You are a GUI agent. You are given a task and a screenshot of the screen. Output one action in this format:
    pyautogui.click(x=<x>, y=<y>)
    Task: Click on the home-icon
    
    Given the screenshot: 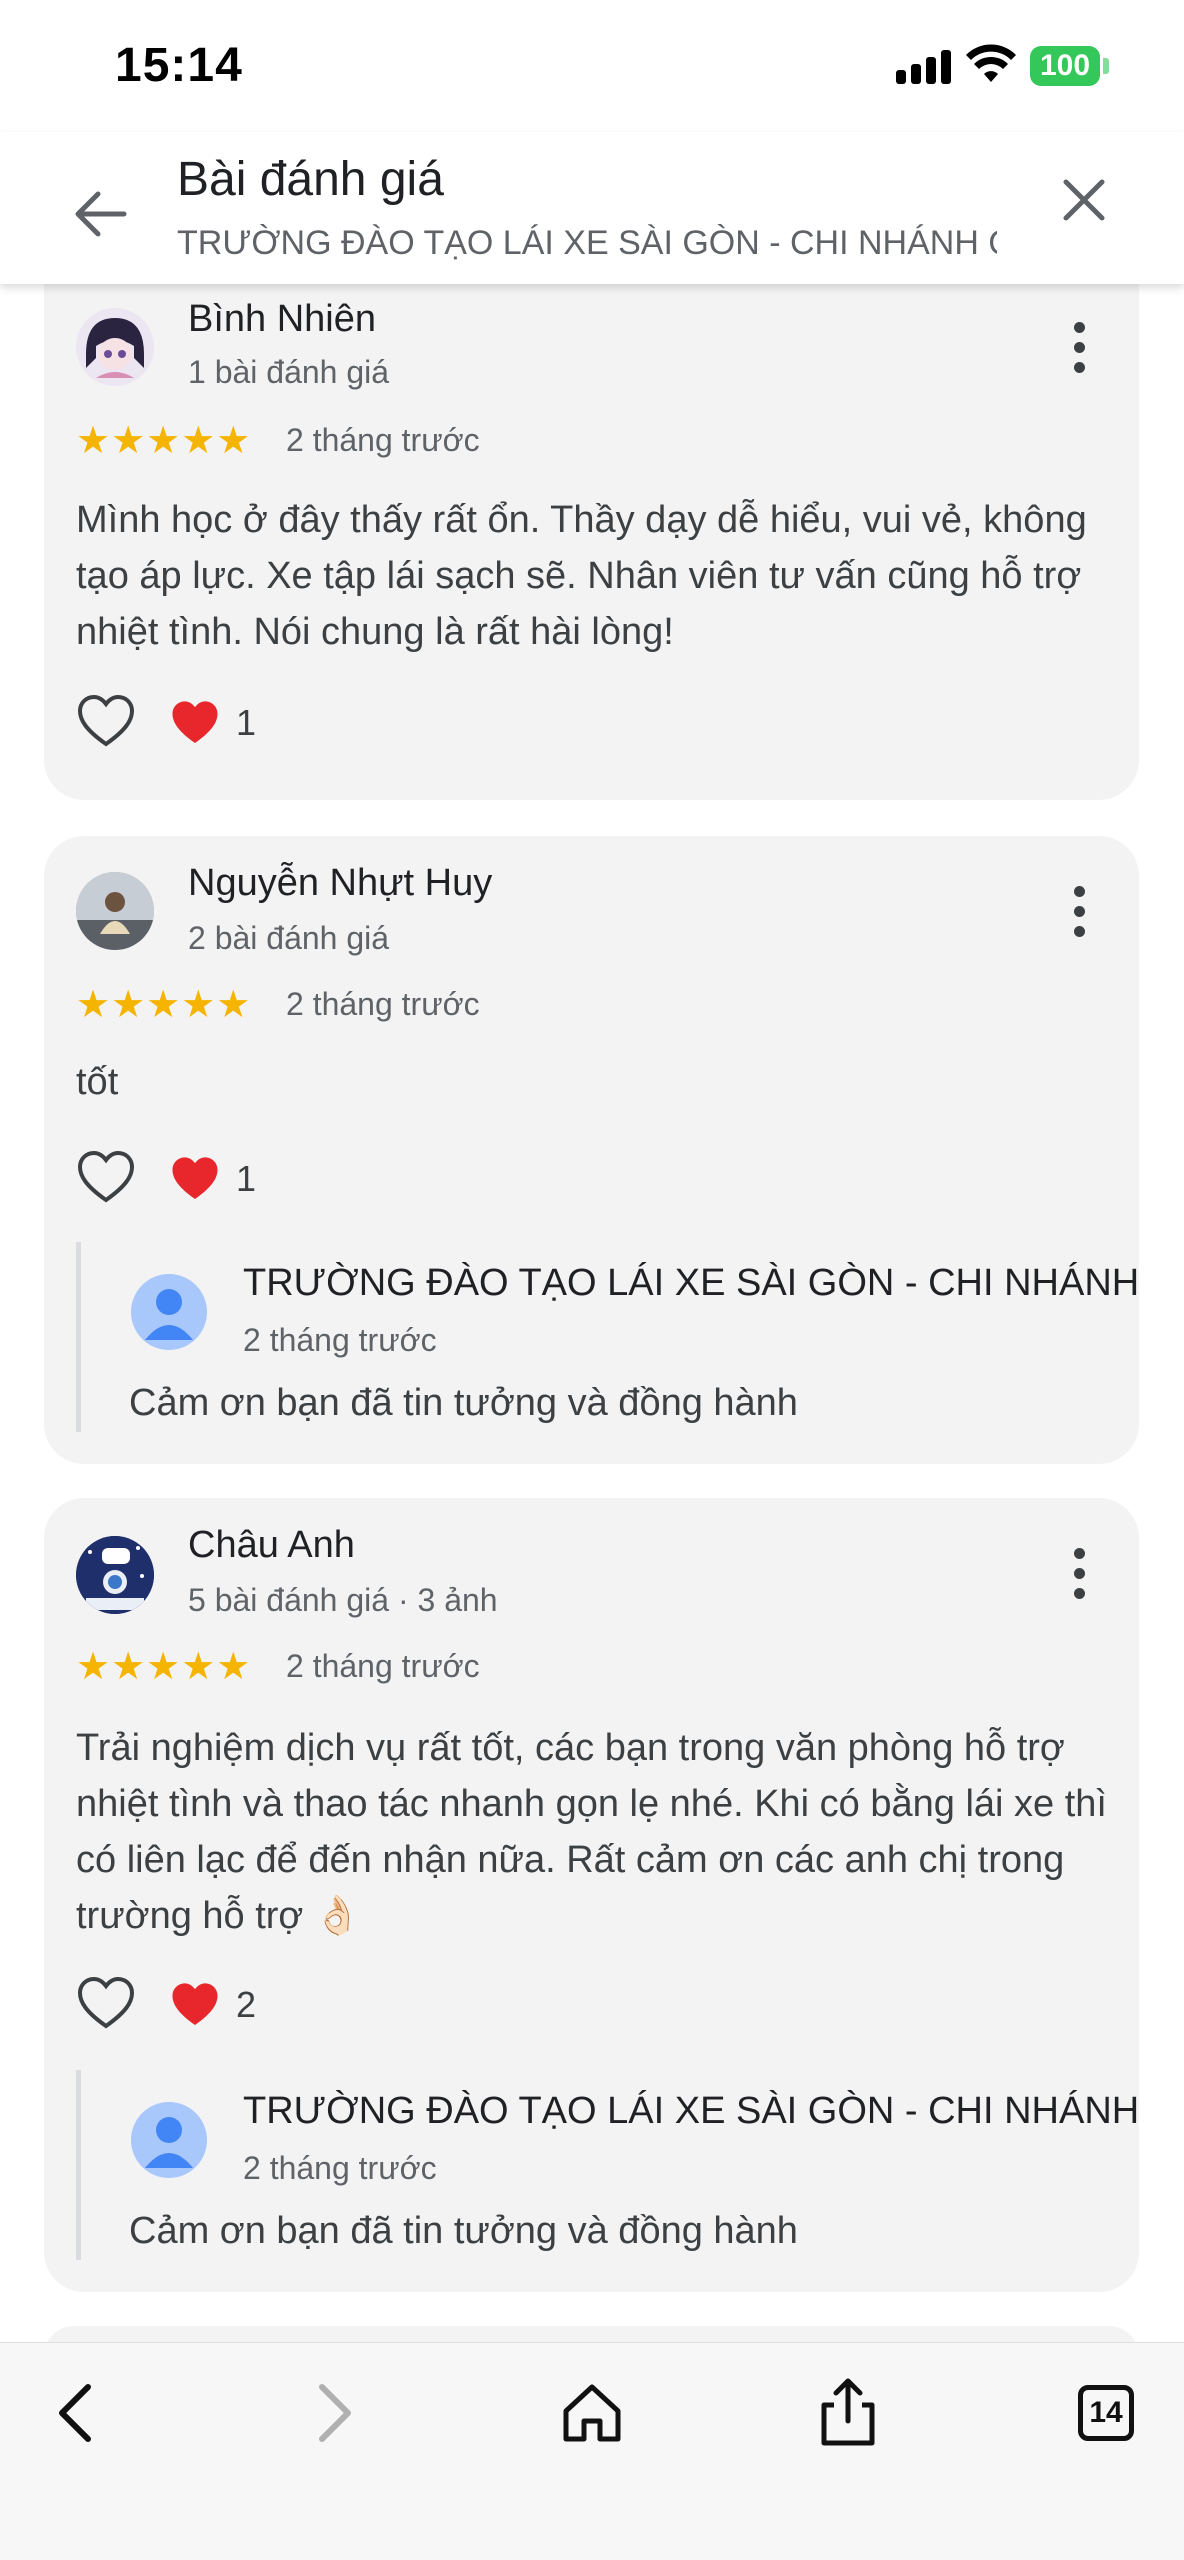 What is the action you would take?
    pyautogui.click(x=592, y=2413)
    